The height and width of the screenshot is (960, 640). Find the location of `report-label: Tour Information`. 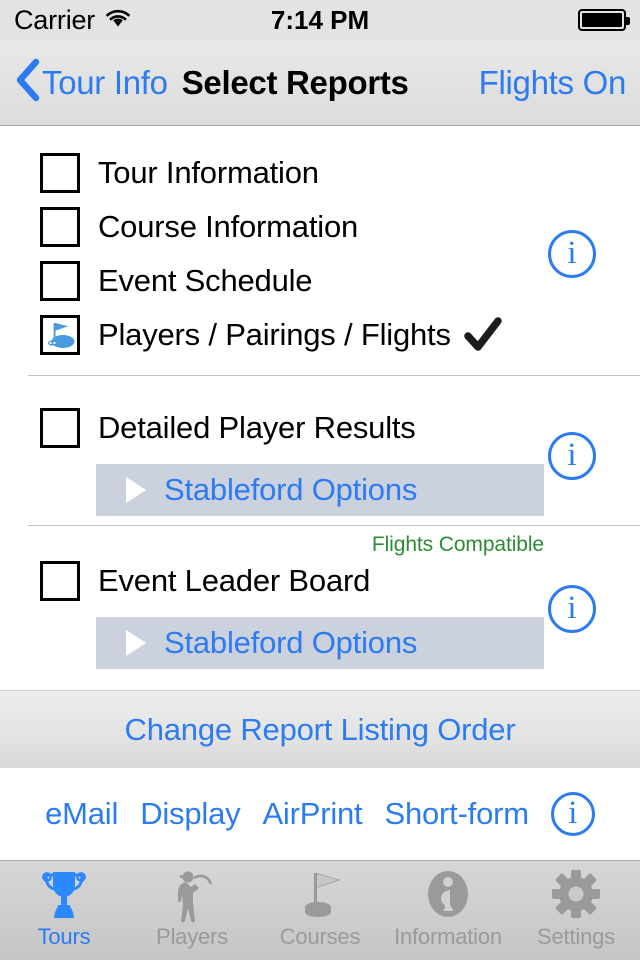

report-label: Tour Information is located at coordinates (208, 172).